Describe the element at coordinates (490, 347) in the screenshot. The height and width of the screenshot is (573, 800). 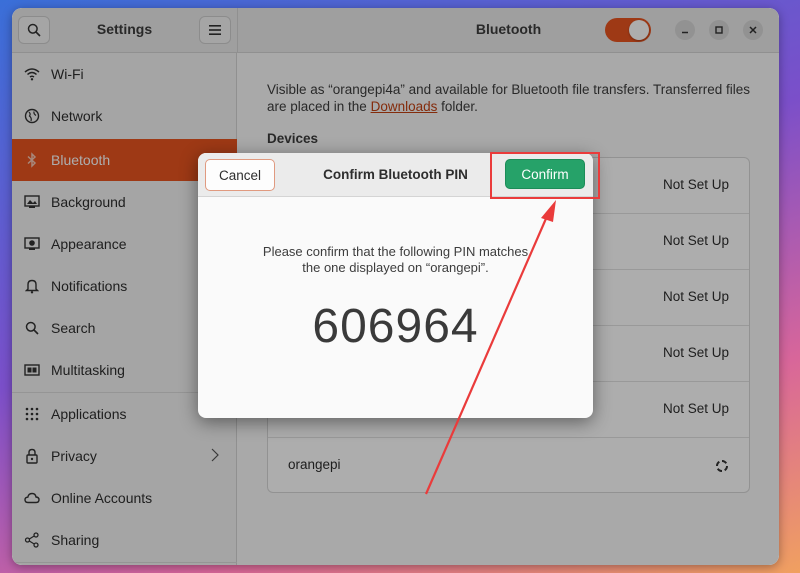
I see `annotation-arrow` at that location.